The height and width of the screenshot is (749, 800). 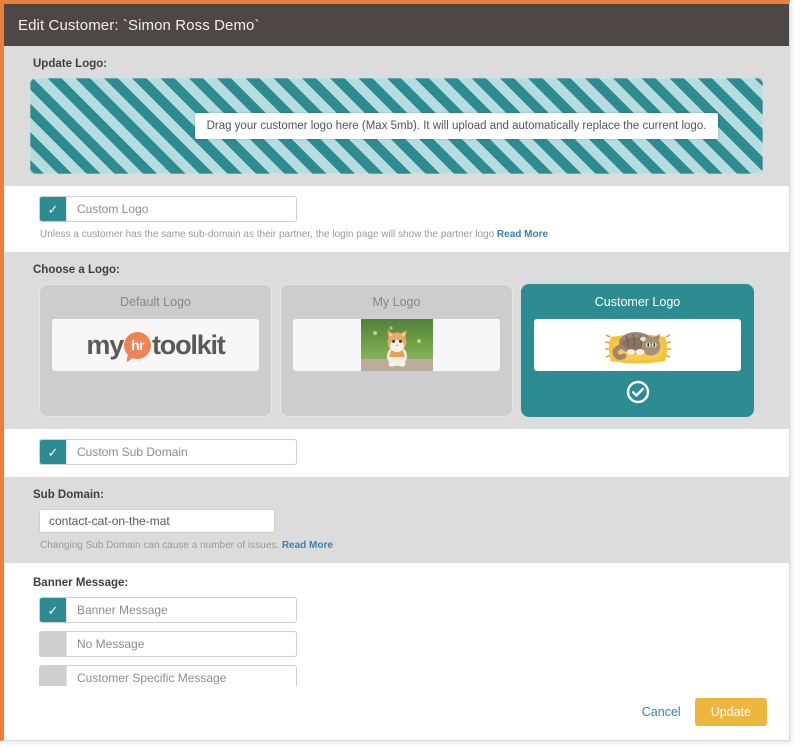 I want to click on radio-banner-message: ✓ Banner Message, so click(x=168, y=610).